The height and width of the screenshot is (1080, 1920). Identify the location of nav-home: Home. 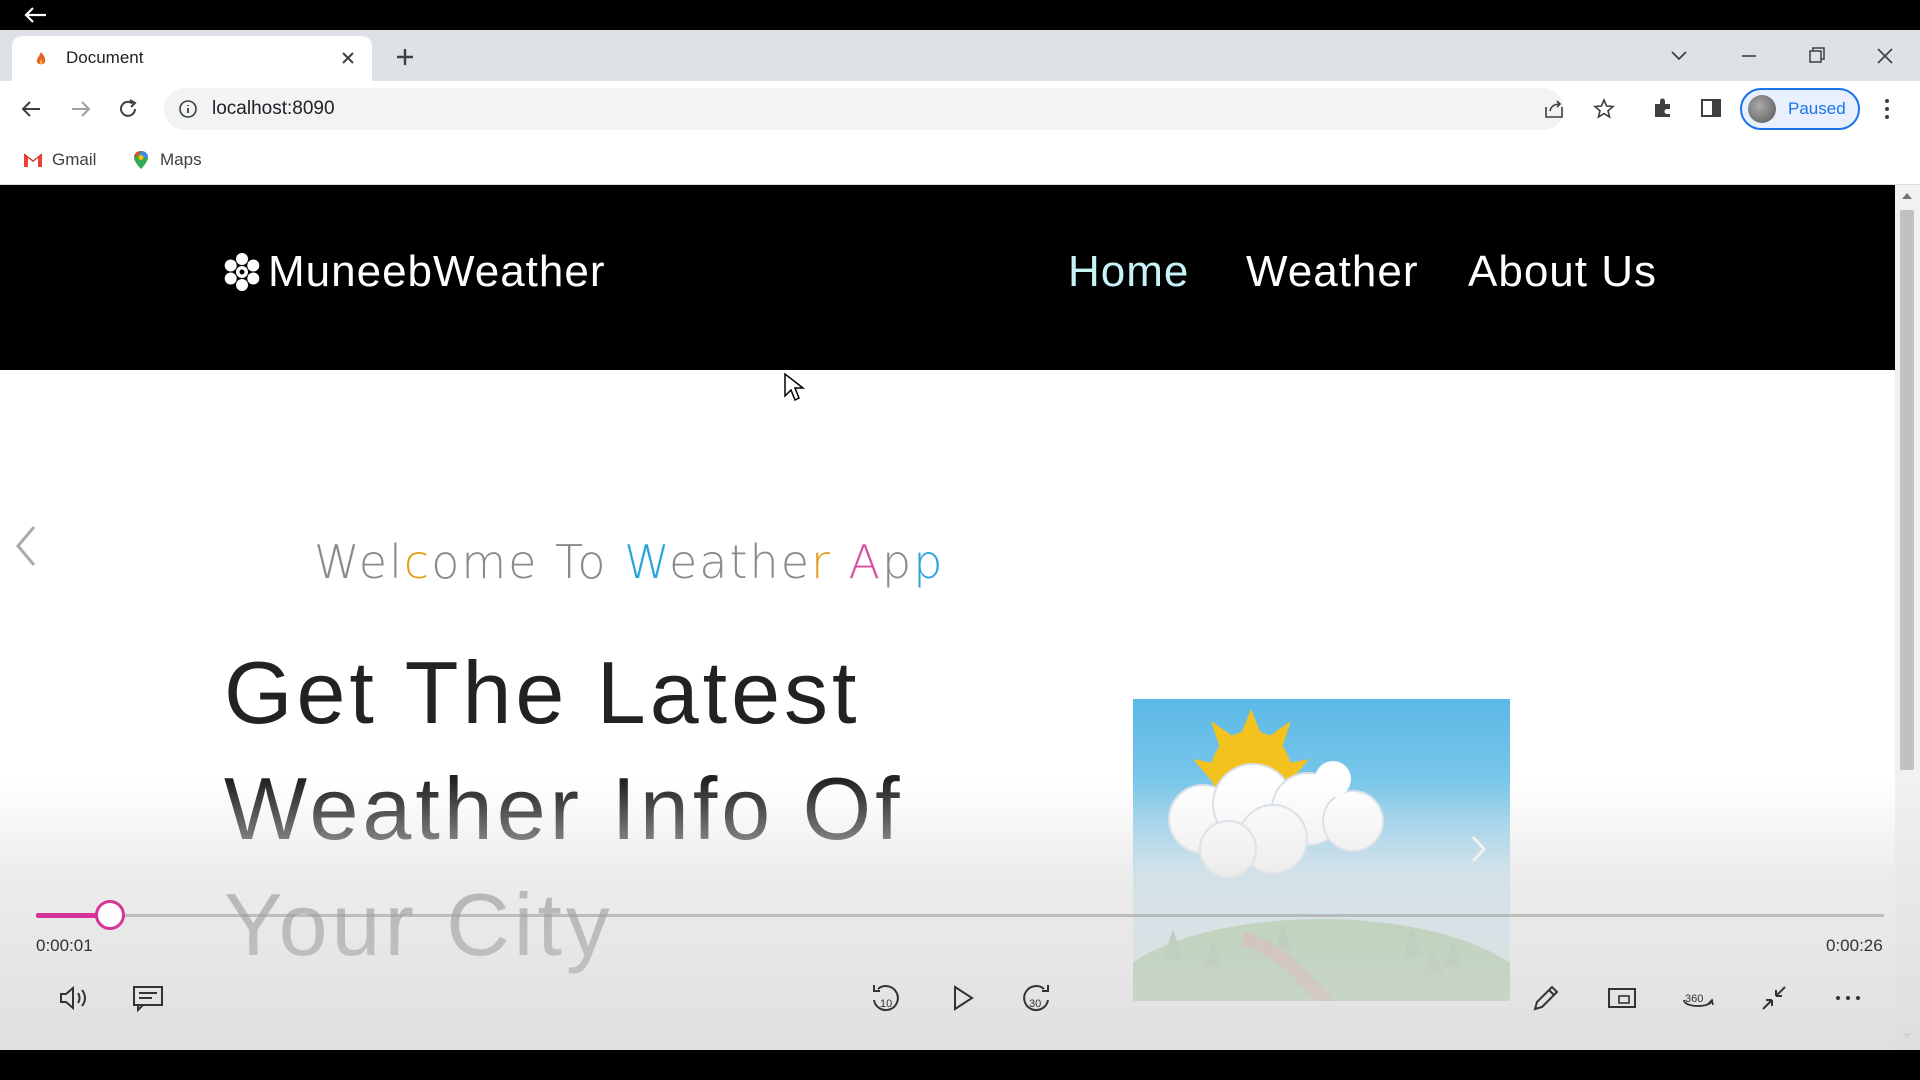
(1128, 272).